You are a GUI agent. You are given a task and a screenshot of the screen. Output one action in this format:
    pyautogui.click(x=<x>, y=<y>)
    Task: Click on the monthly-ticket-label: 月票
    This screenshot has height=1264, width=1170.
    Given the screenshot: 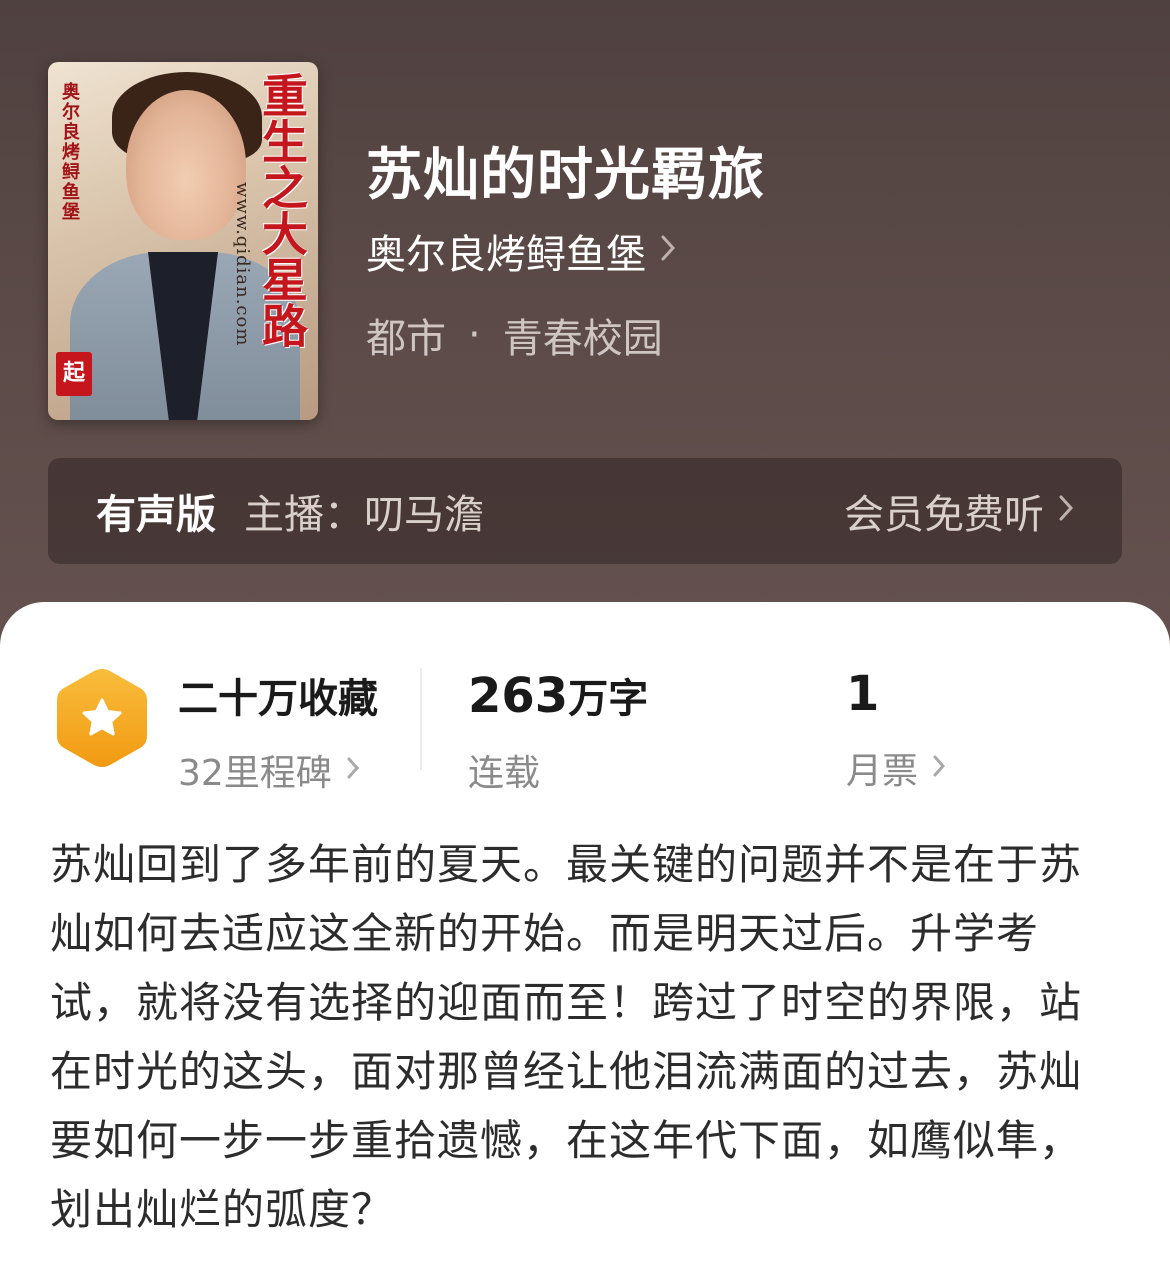 What is the action you would take?
    pyautogui.click(x=882, y=771)
    